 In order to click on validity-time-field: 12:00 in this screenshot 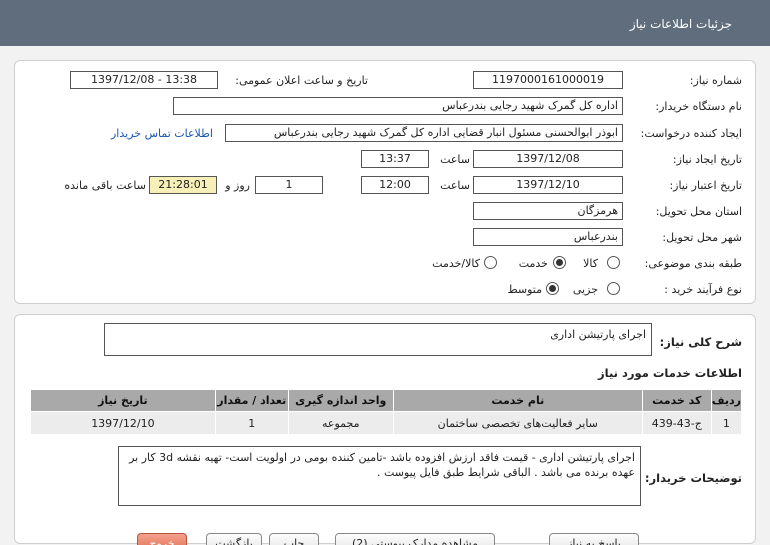, I will do `click(395, 185)`.